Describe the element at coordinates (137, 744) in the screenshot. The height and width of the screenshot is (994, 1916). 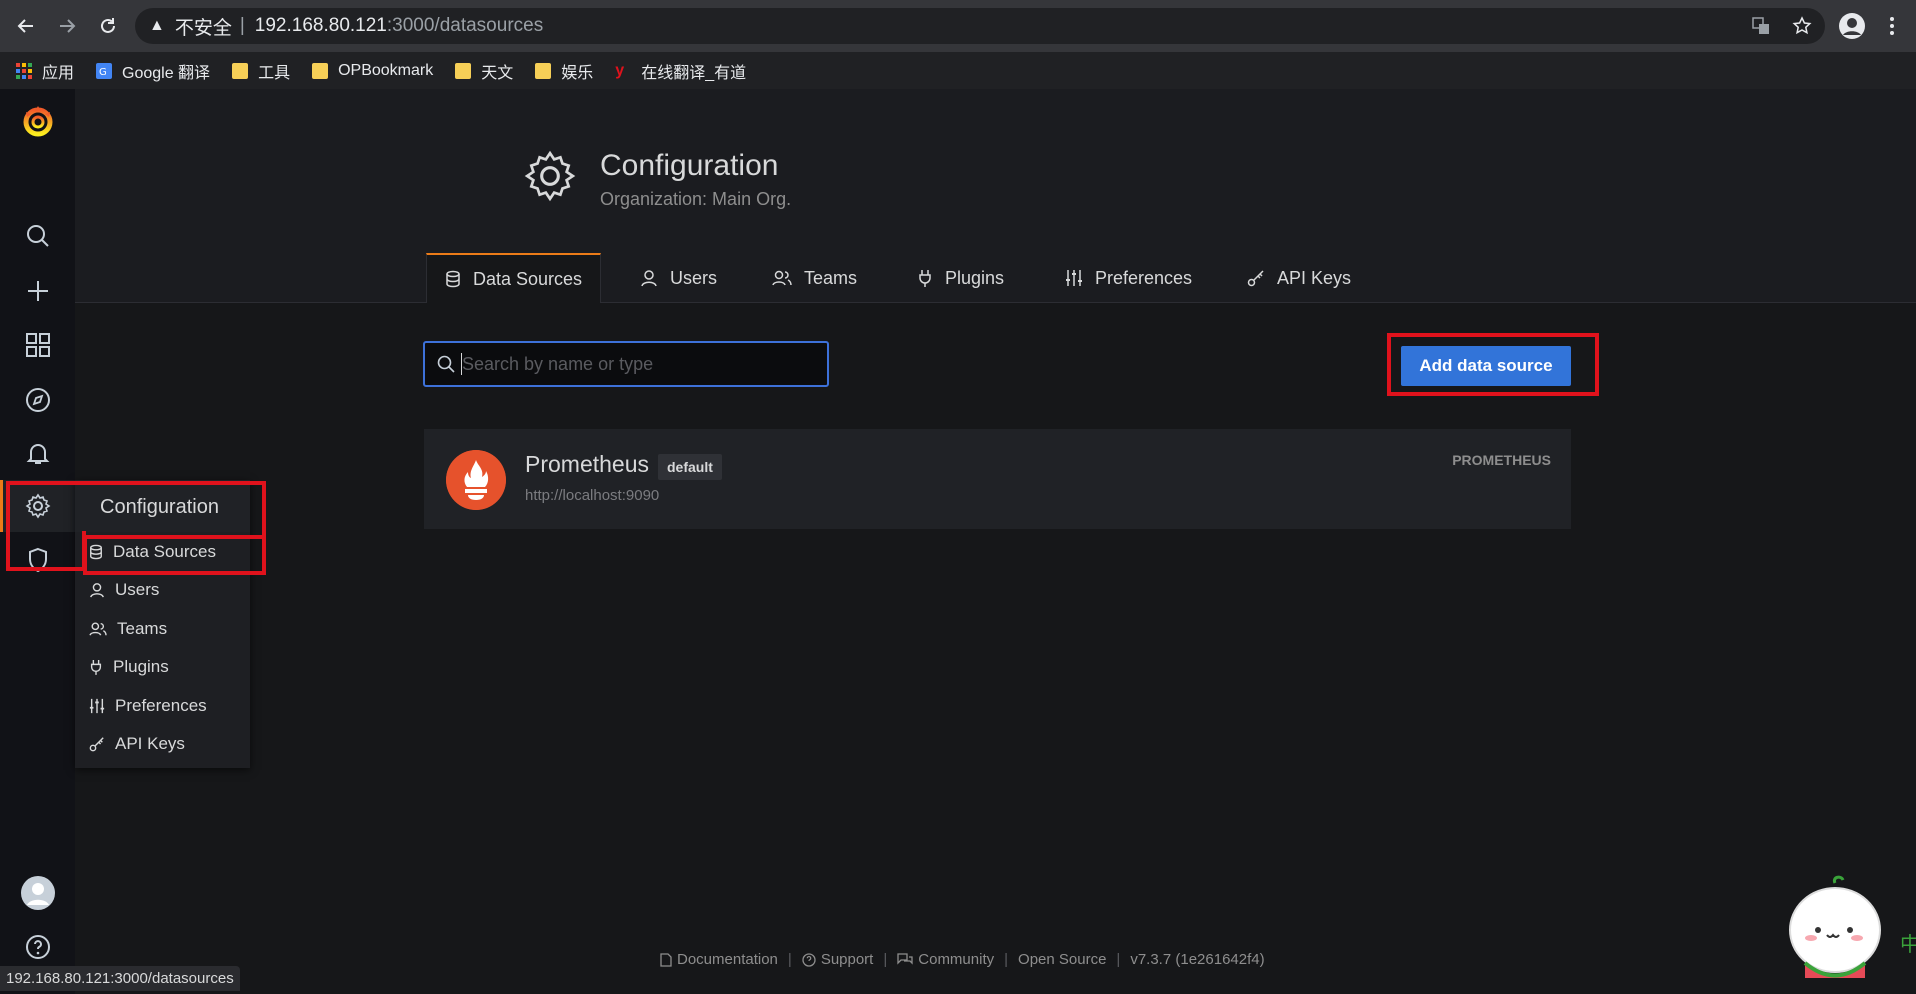
I see `menu-item-api-keys: API Keys` at that location.